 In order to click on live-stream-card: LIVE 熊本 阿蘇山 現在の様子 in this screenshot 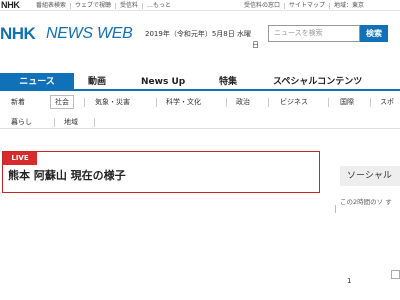, I will do `click(161, 172)`.